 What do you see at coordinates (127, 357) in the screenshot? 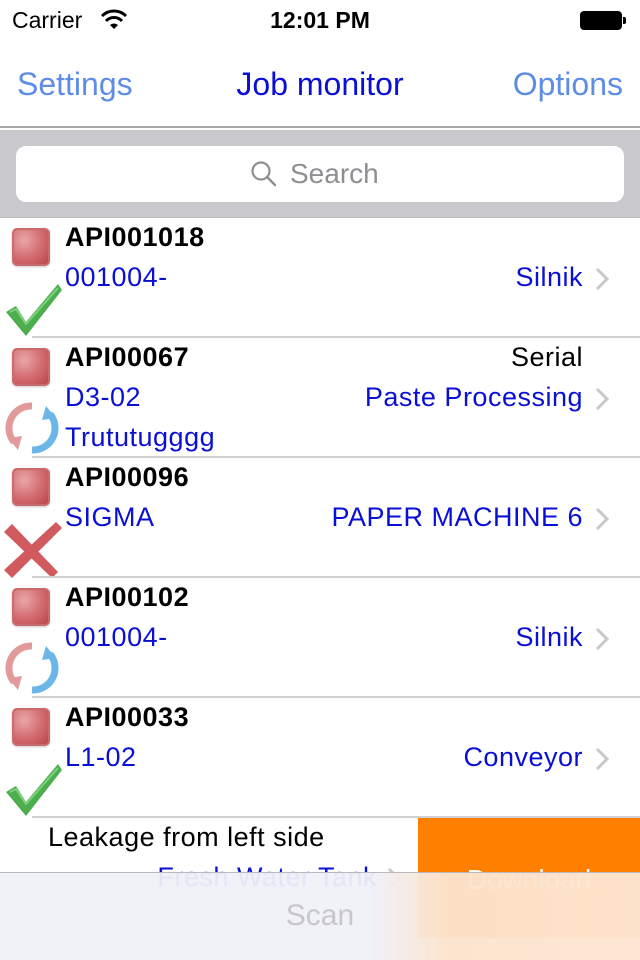
I see `job-id: API00067` at bounding box center [127, 357].